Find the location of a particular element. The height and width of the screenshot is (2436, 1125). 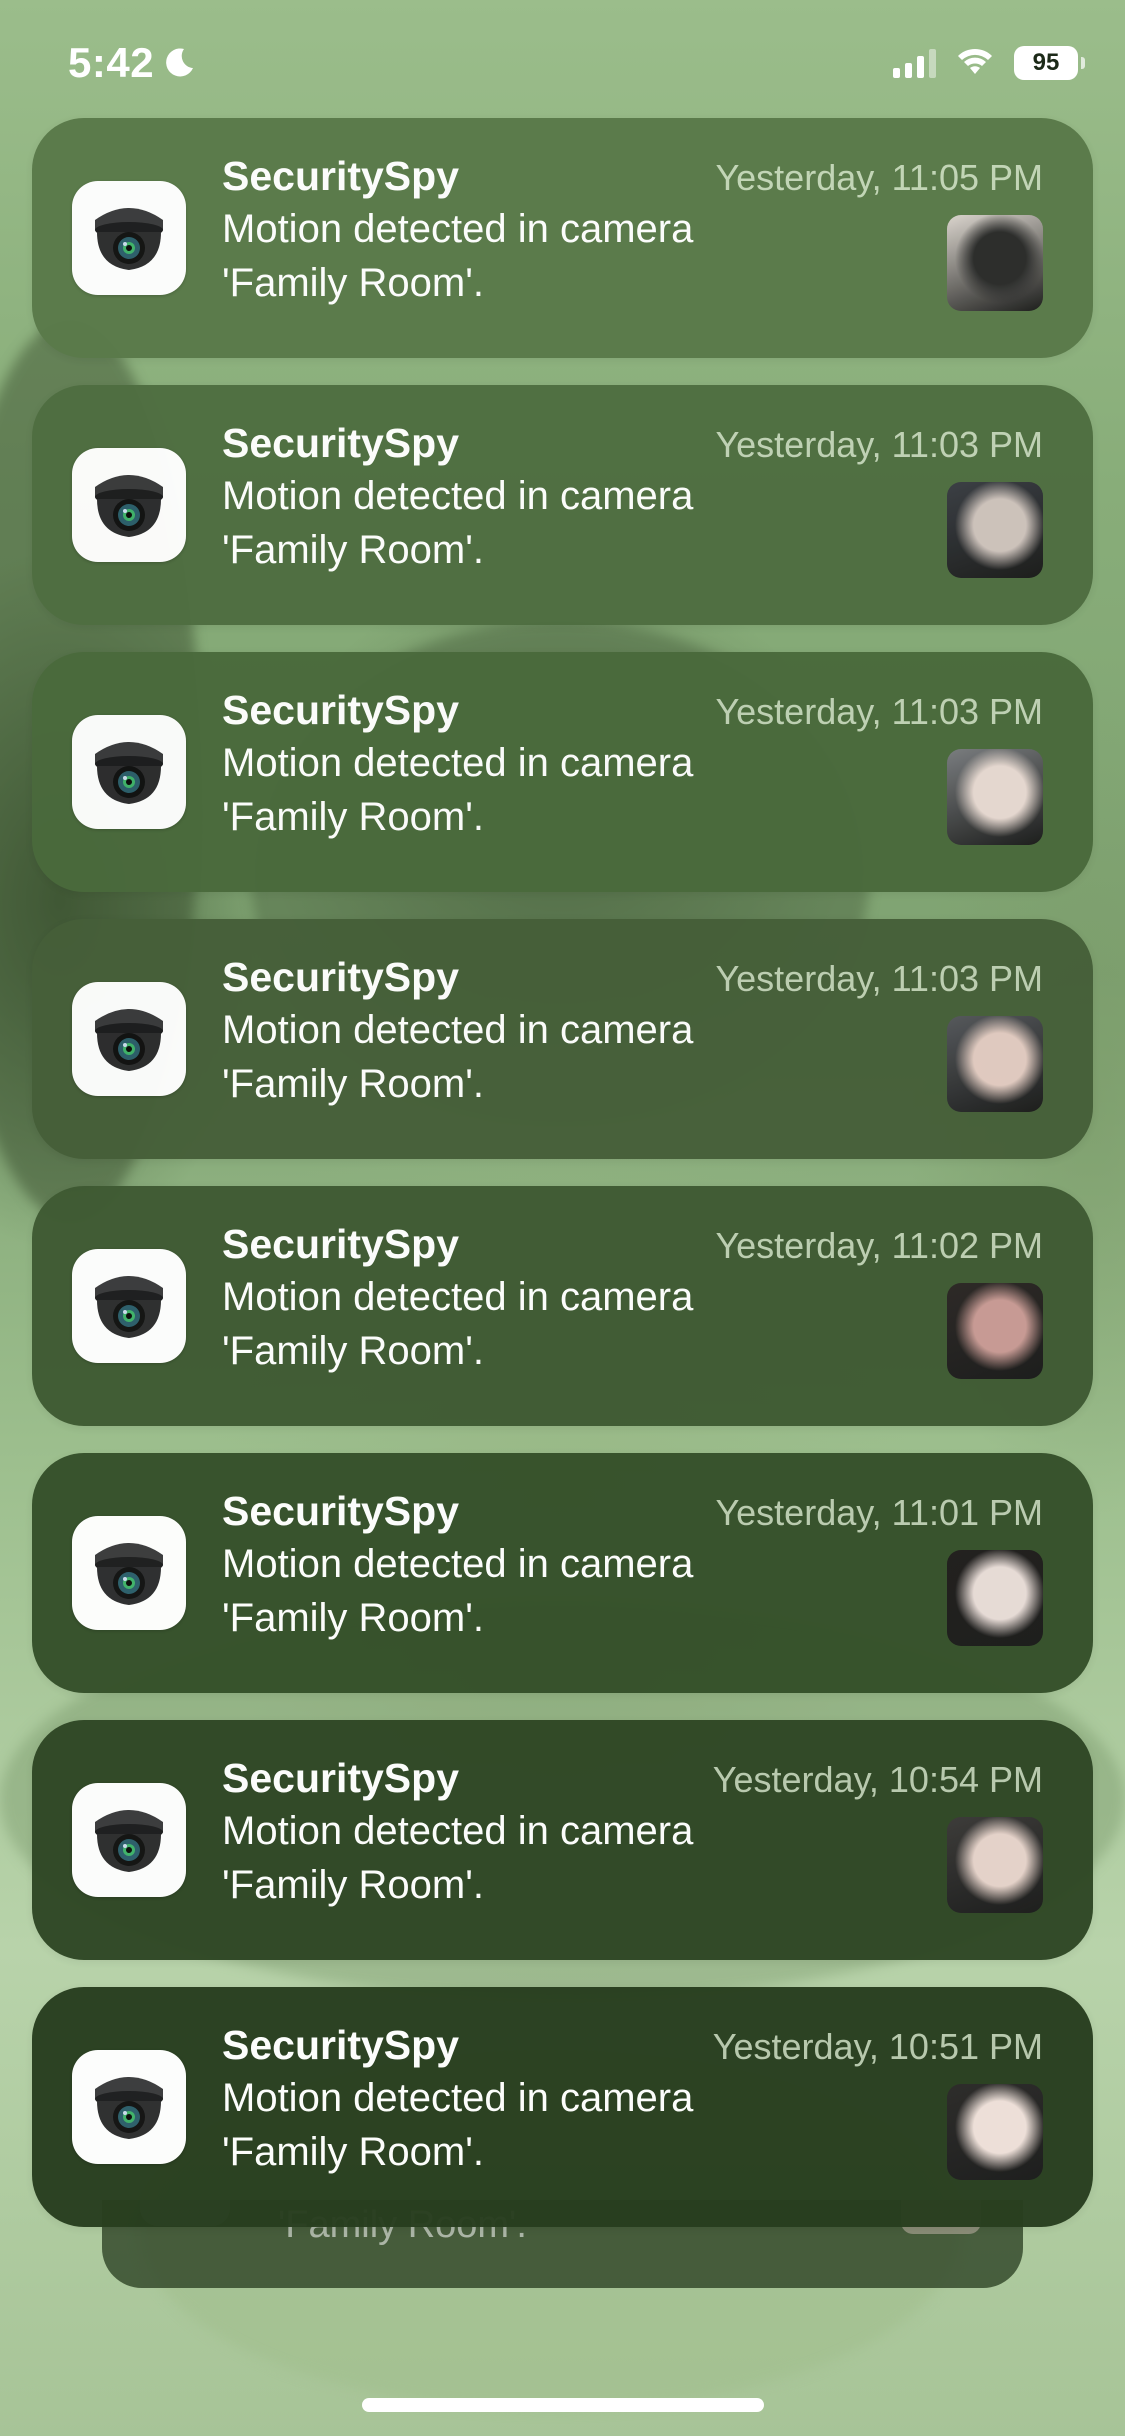

notification-timestamp: Yesterday, 11:02 PM is located at coordinates (879, 1245).